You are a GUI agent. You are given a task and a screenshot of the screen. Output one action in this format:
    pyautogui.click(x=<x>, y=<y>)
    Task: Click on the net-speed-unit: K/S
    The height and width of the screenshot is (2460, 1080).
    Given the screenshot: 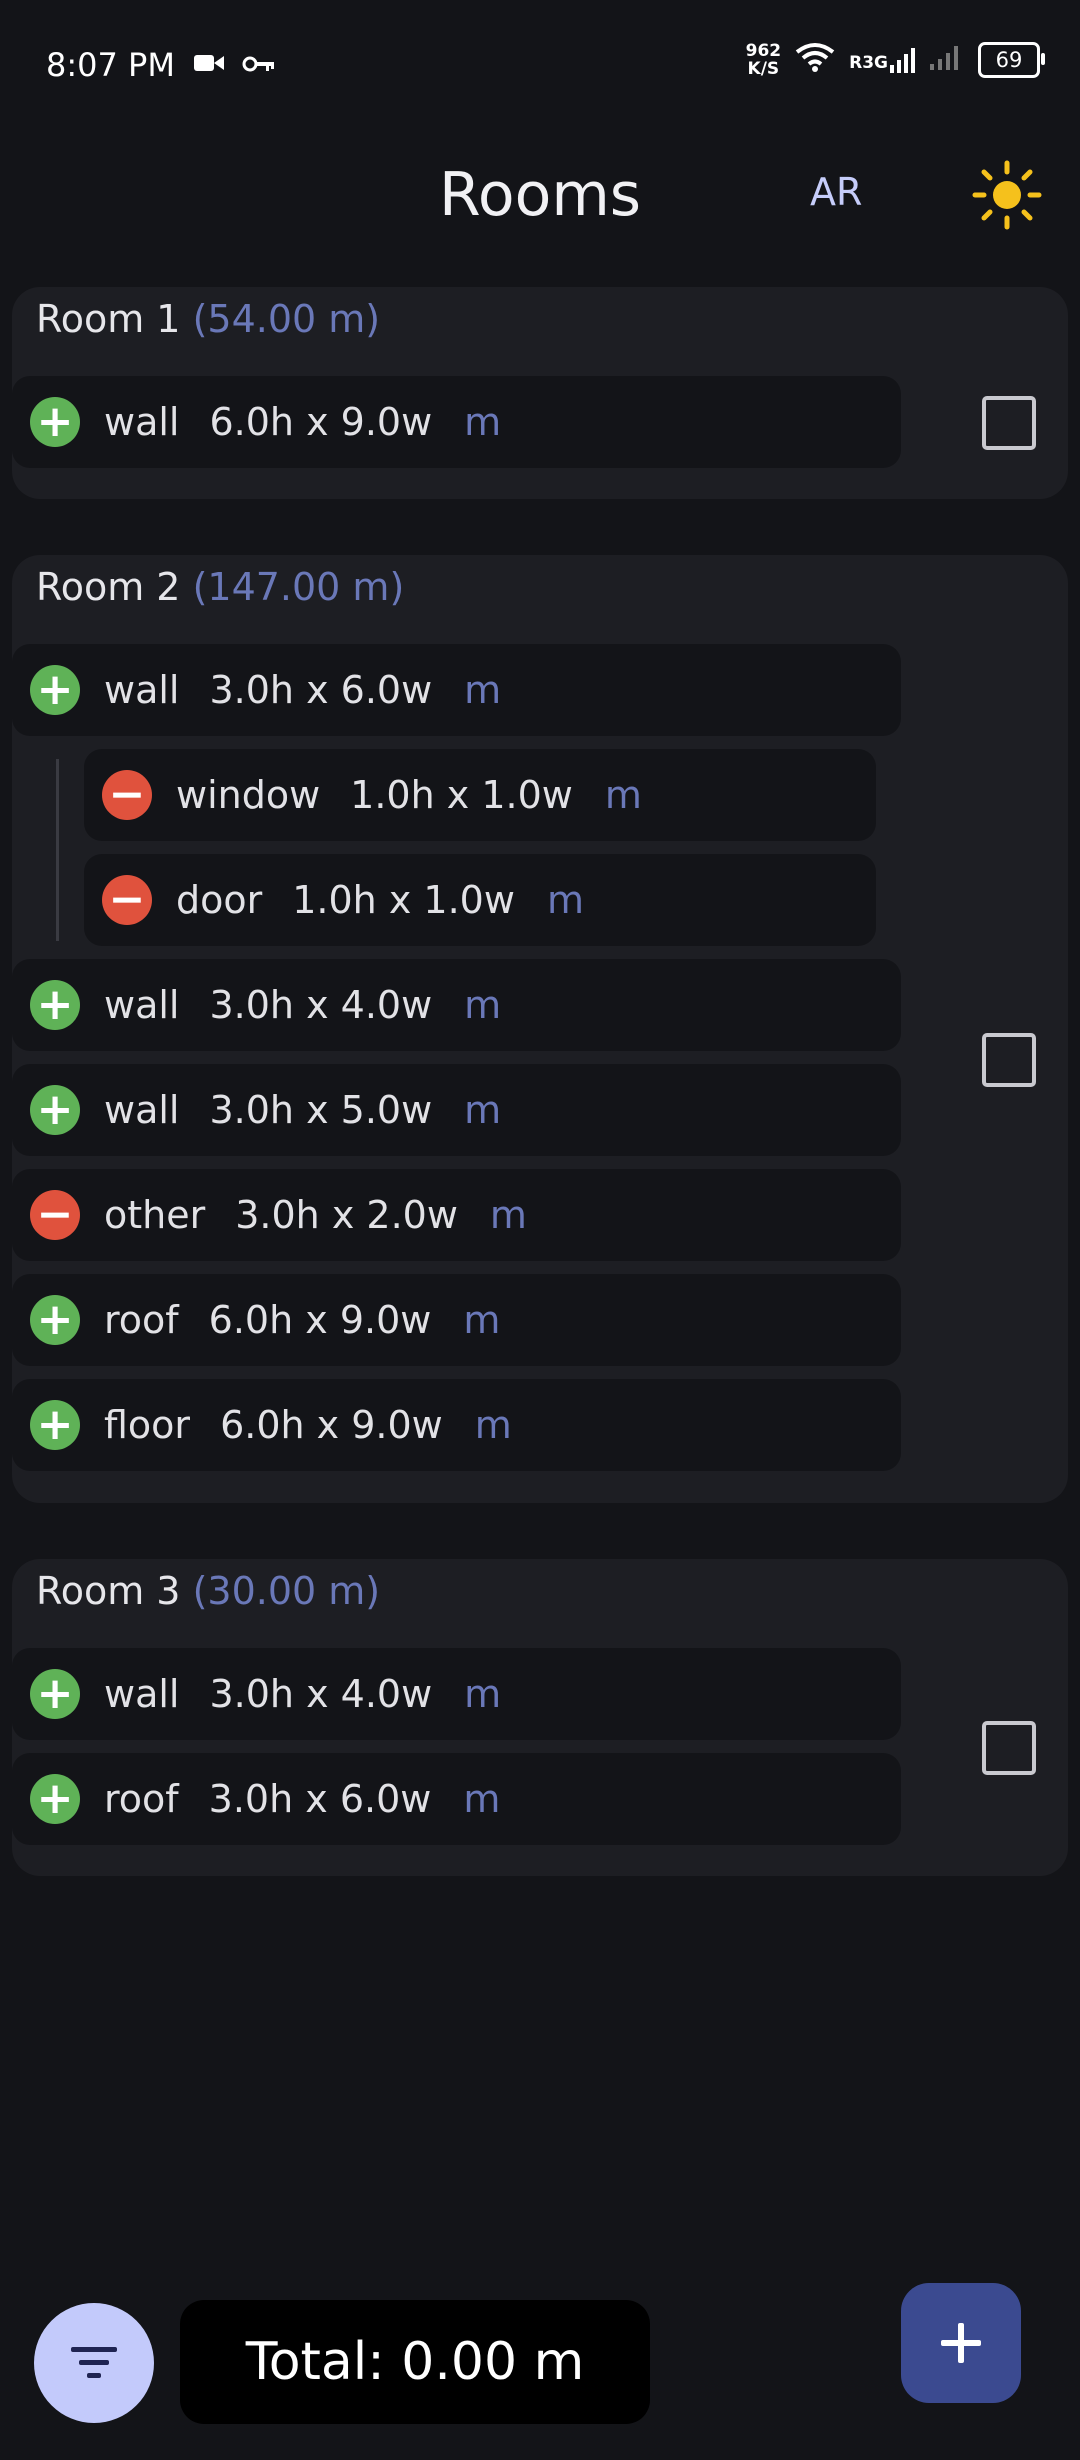 What is the action you would take?
    pyautogui.click(x=763, y=69)
    